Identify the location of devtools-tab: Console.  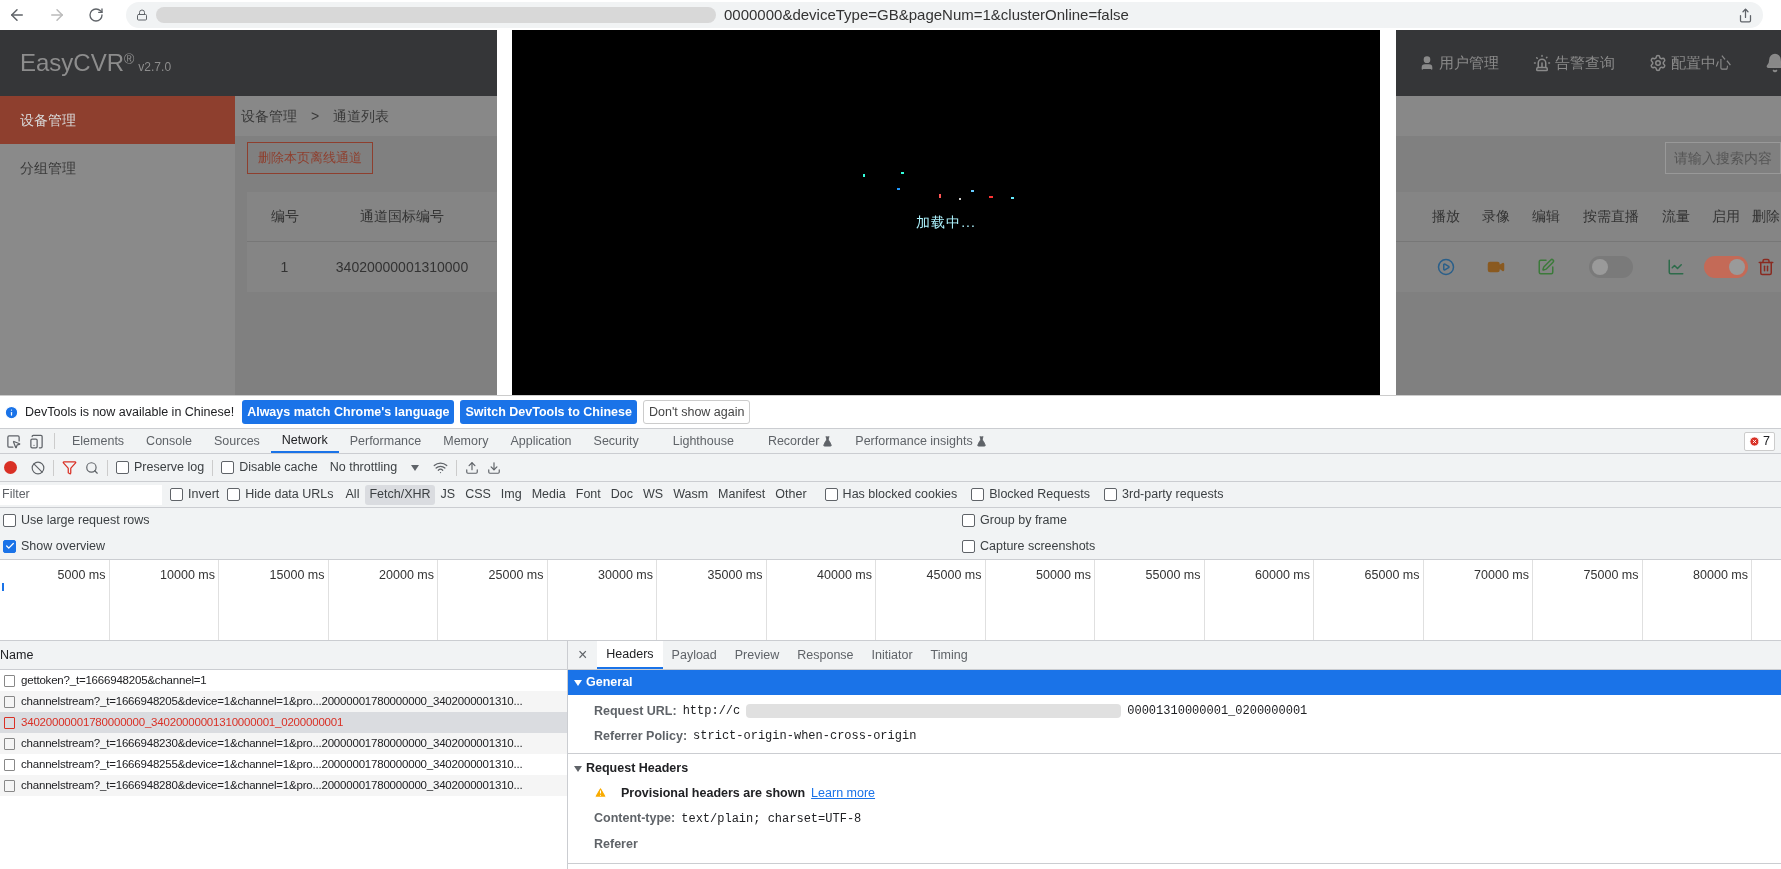
(169, 441).